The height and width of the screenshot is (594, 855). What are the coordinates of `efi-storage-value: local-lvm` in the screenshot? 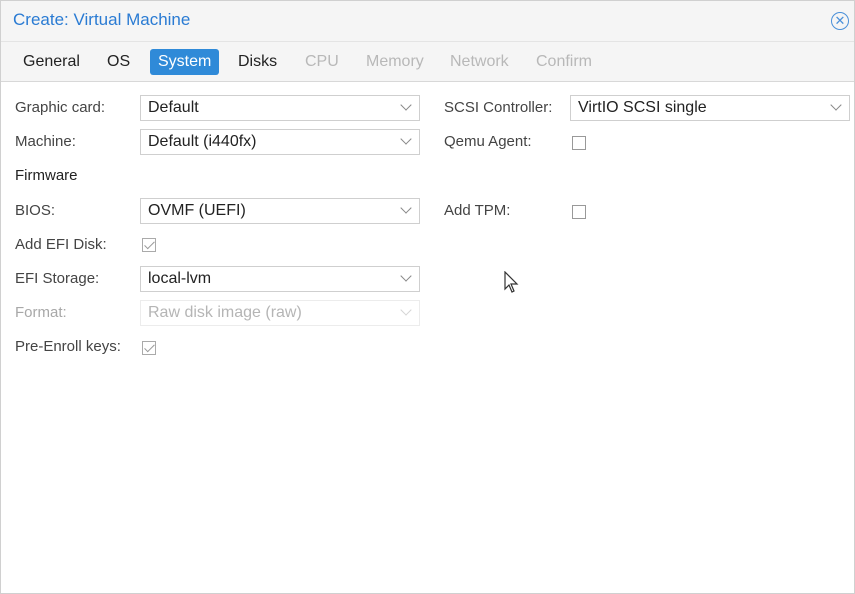 It's located at (180, 278).